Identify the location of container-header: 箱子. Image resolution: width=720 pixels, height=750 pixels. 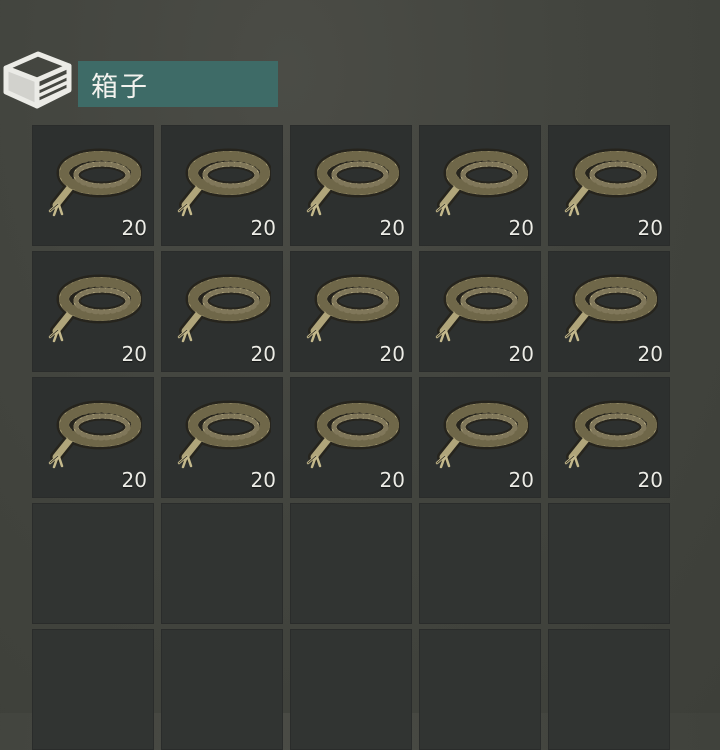
(145, 79).